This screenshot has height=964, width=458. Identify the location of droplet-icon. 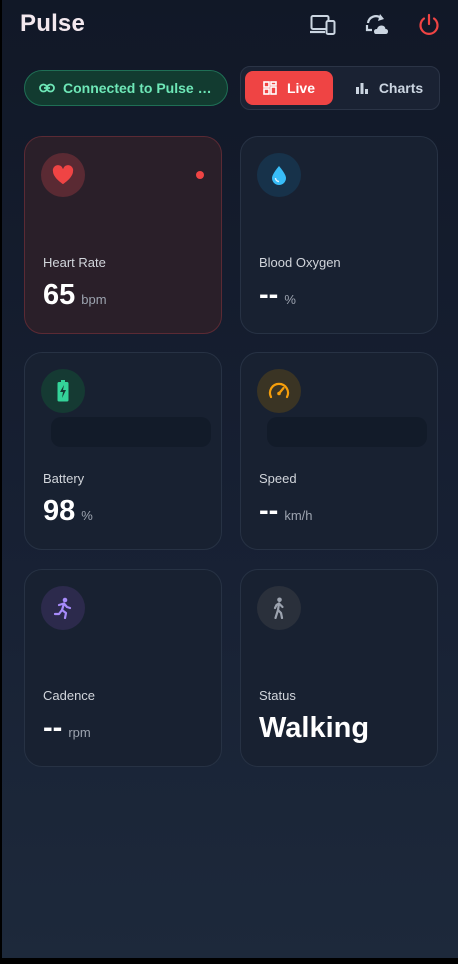
(279, 175).